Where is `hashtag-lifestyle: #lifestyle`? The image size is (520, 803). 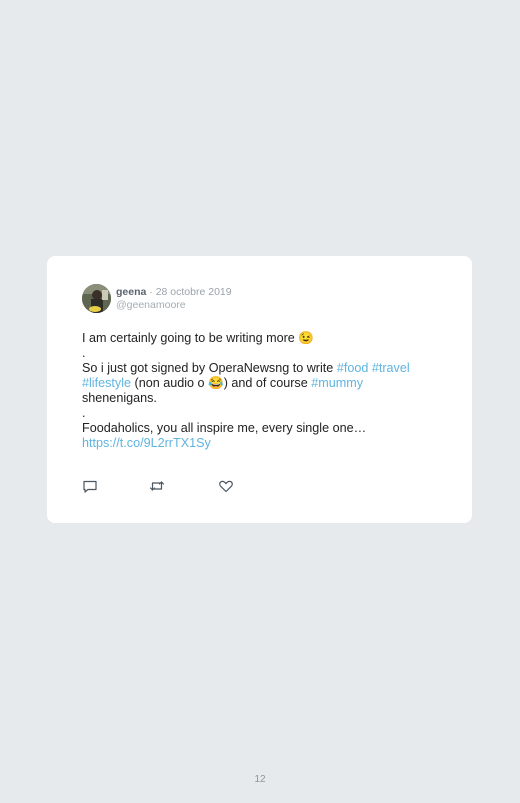 hashtag-lifestyle: #lifestyle is located at coordinates (106, 383).